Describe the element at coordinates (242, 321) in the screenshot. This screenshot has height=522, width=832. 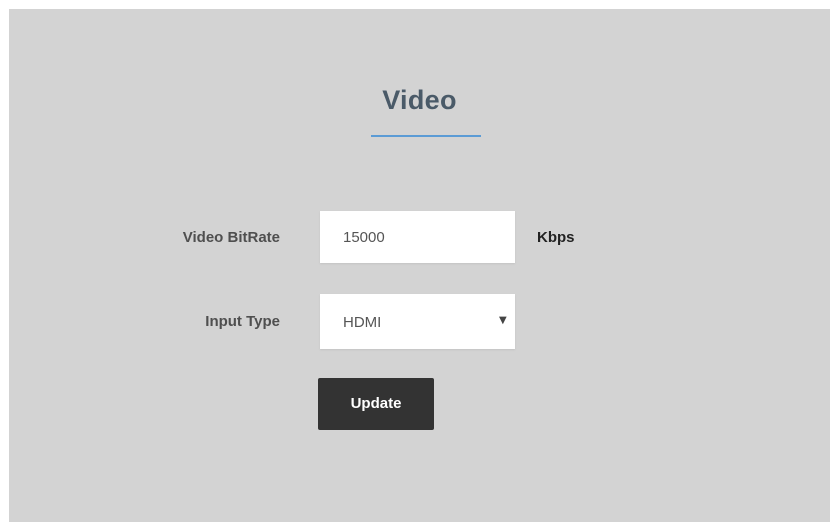
I see `input-type-label: Input Type` at that location.